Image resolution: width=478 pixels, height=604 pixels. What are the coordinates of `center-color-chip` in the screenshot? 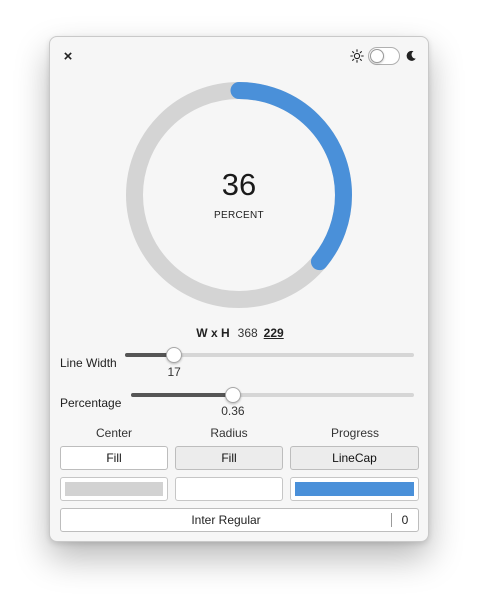 It's located at (114, 489).